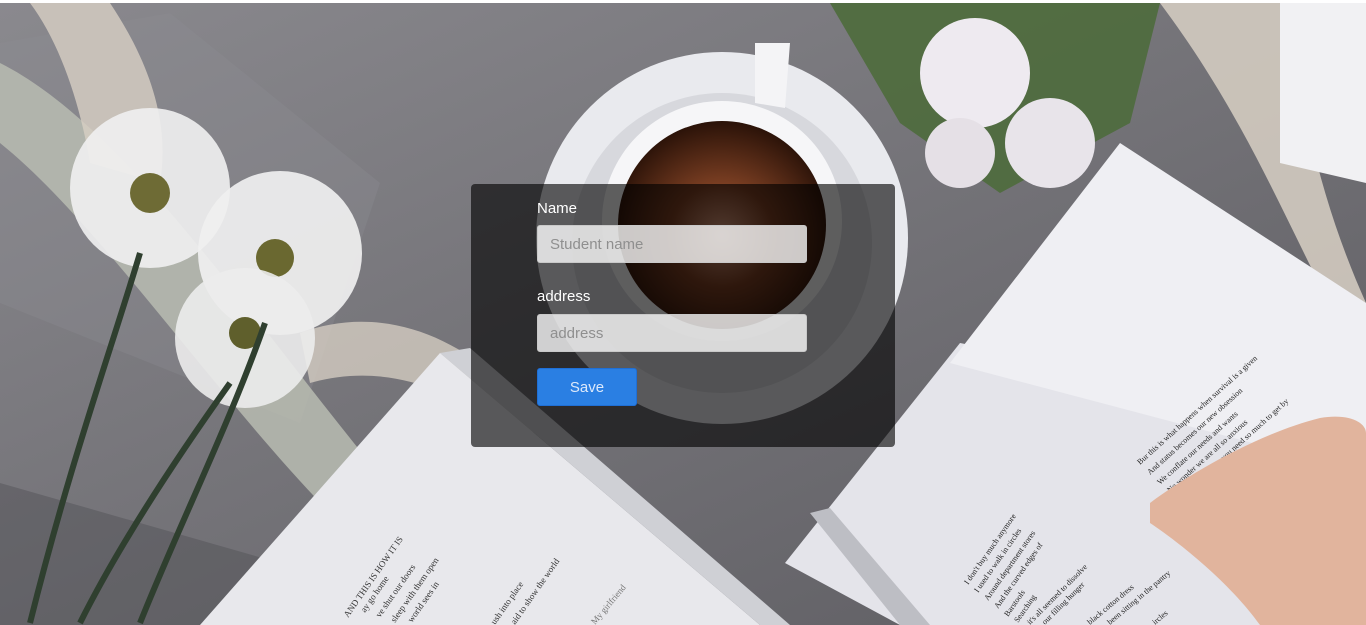 This screenshot has width=1366, height=625. Describe the element at coordinates (1323, 93) in the screenshot. I see `paper-corner` at that location.